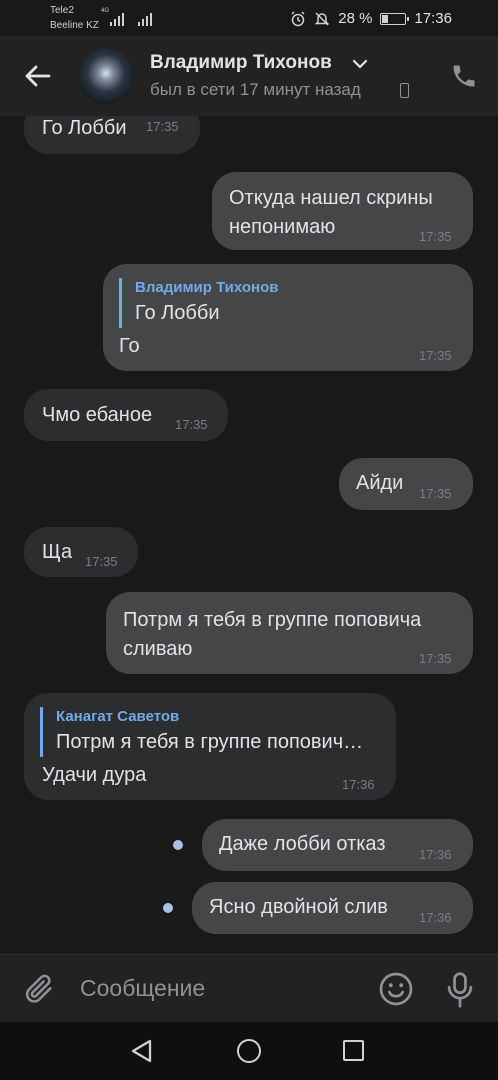 This screenshot has height=1080, width=498. I want to click on reply-text: Го Лобби, so click(177, 313).